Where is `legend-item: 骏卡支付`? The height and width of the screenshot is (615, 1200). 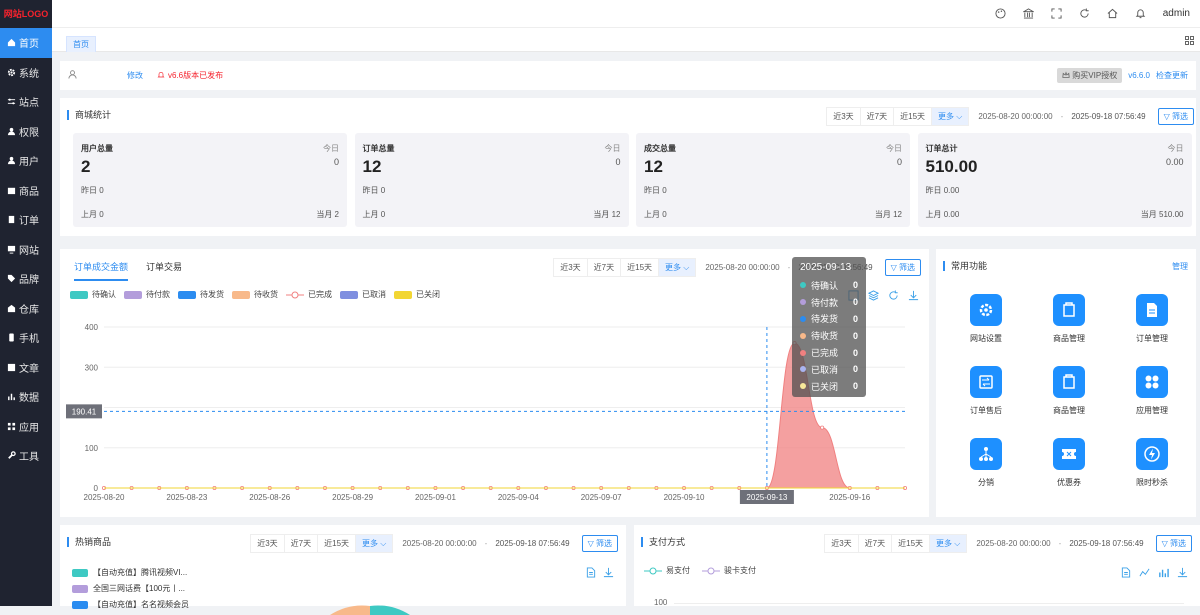
legend-item: 骏卡支付 is located at coordinates (729, 570).